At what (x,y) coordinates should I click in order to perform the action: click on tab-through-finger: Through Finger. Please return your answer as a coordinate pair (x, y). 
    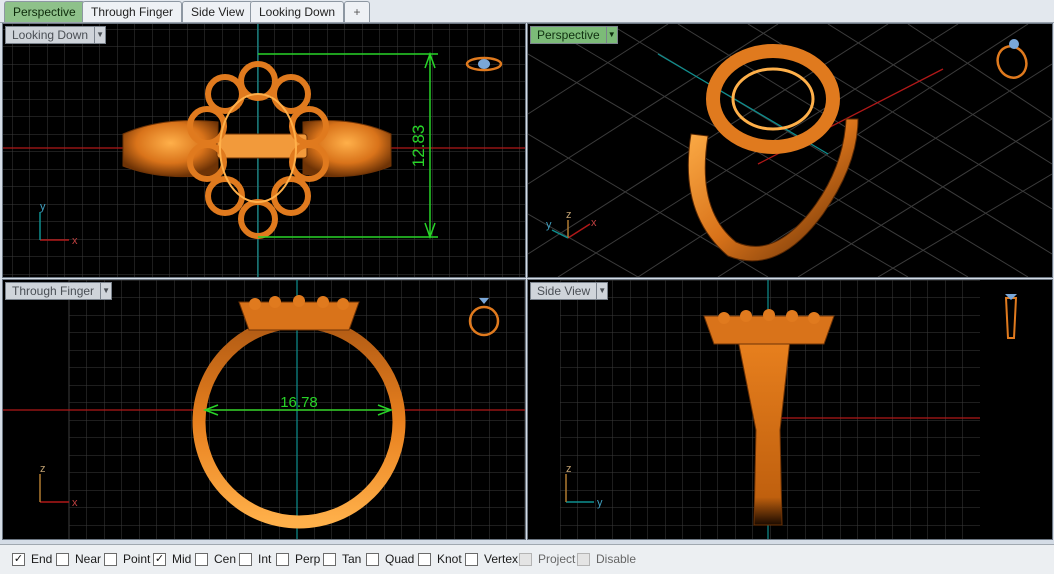
    Looking at the image, I should click on (132, 11).